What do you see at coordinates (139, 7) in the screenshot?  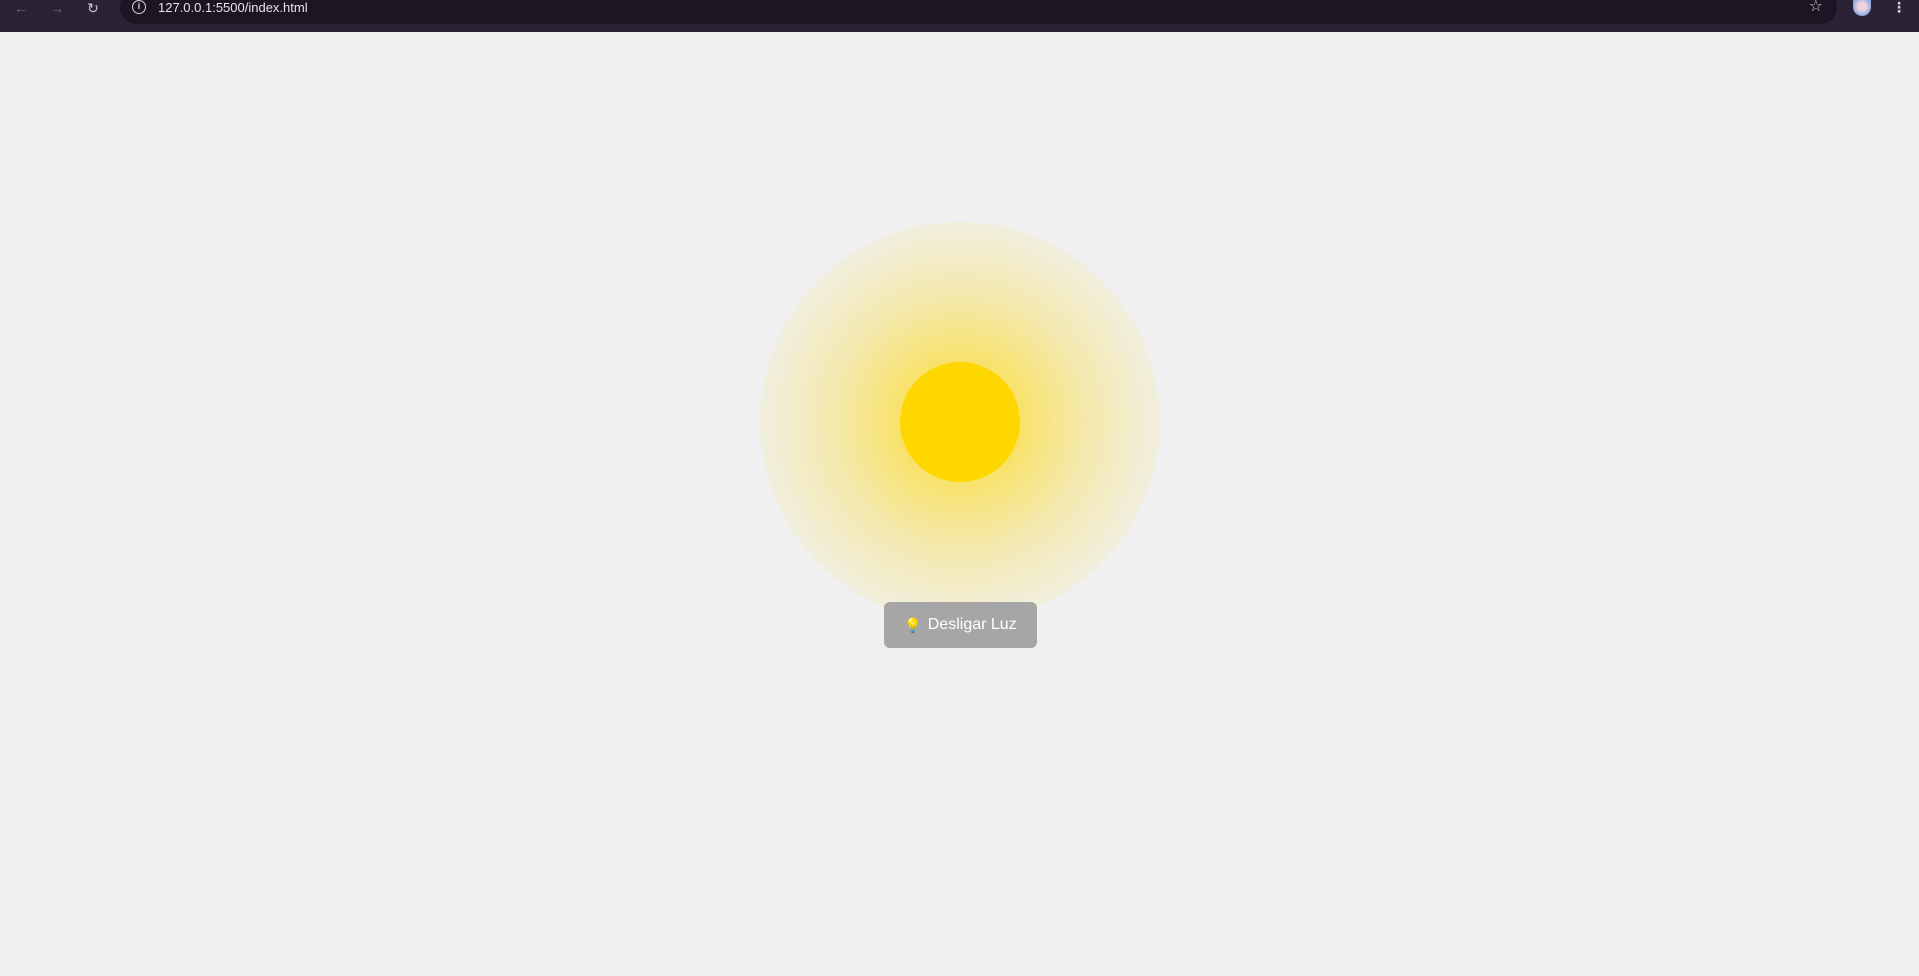 I see `site-info-icon: i` at bounding box center [139, 7].